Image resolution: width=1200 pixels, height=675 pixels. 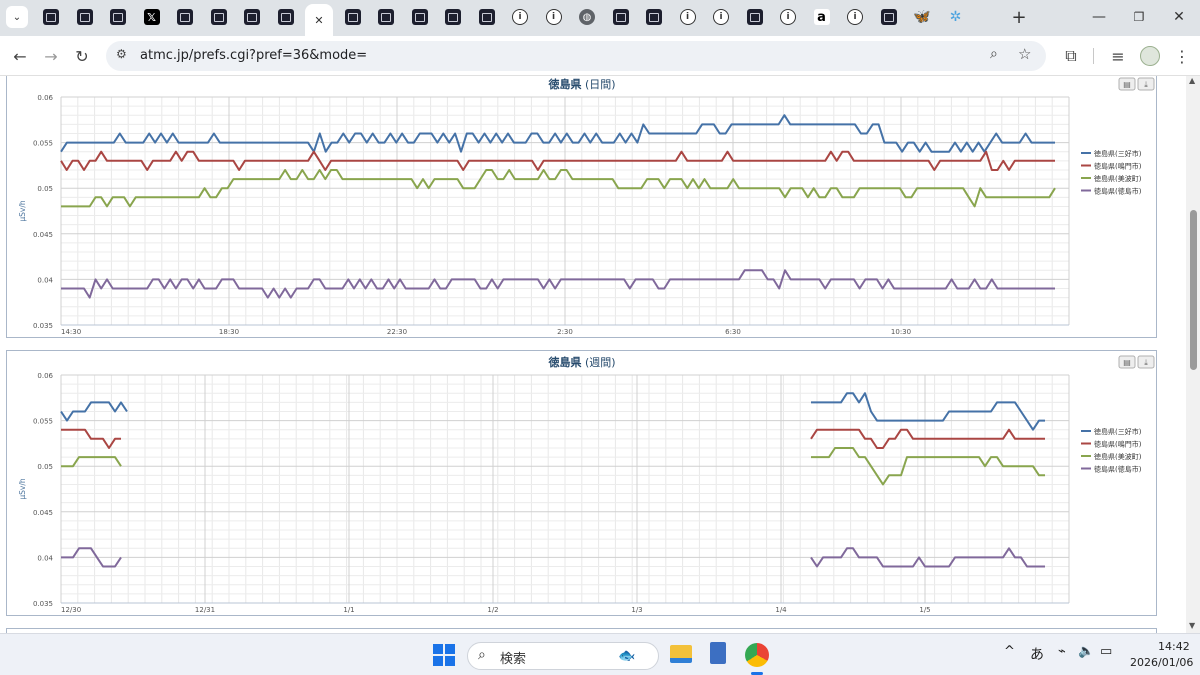 What do you see at coordinates (1024, 54) in the screenshot?
I see `bookmark-star-icon: ☆` at bounding box center [1024, 54].